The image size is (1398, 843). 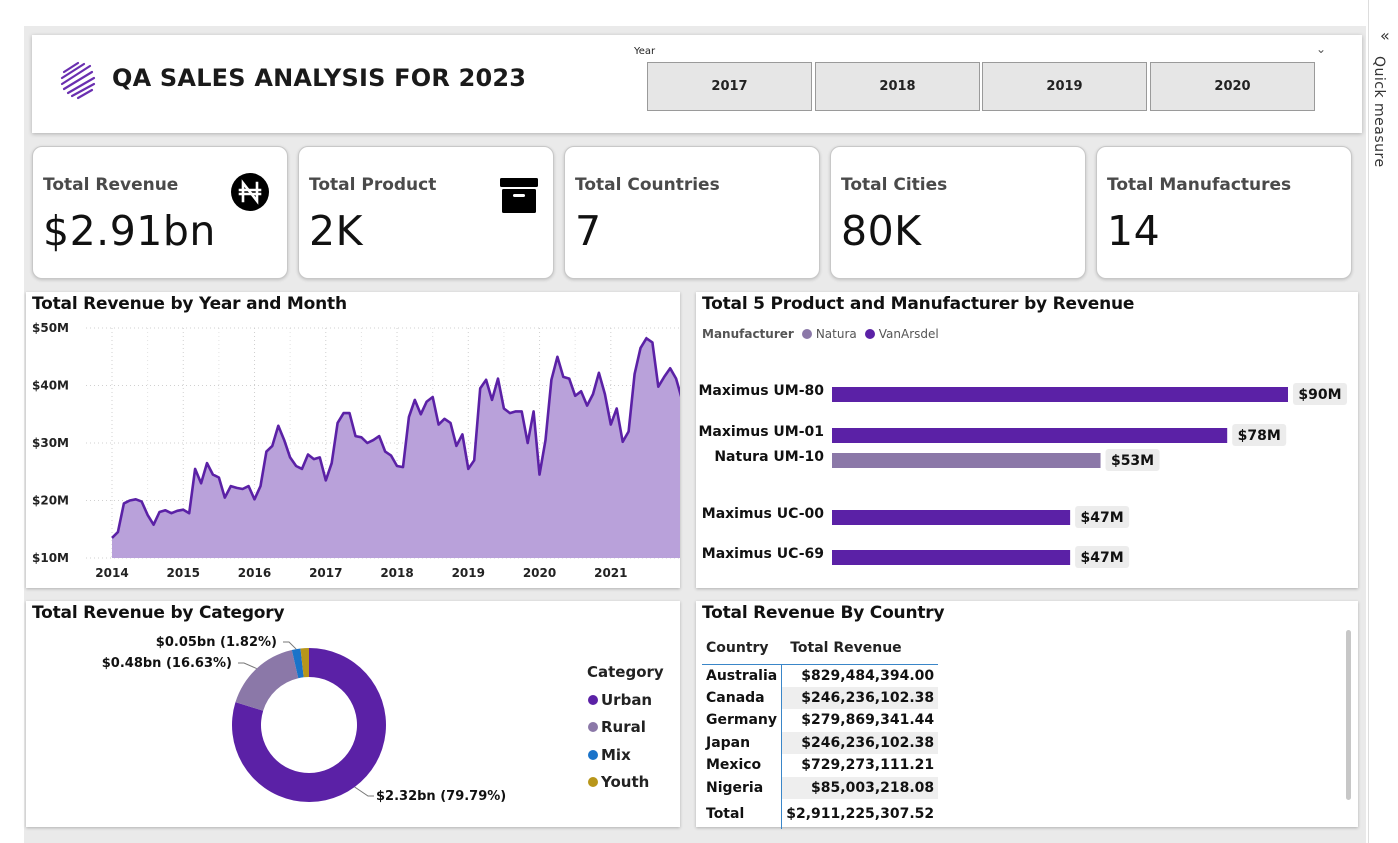 What do you see at coordinates (623, 727) in the screenshot?
I see `legend-label: Rural` at bounding box center [623, 727].